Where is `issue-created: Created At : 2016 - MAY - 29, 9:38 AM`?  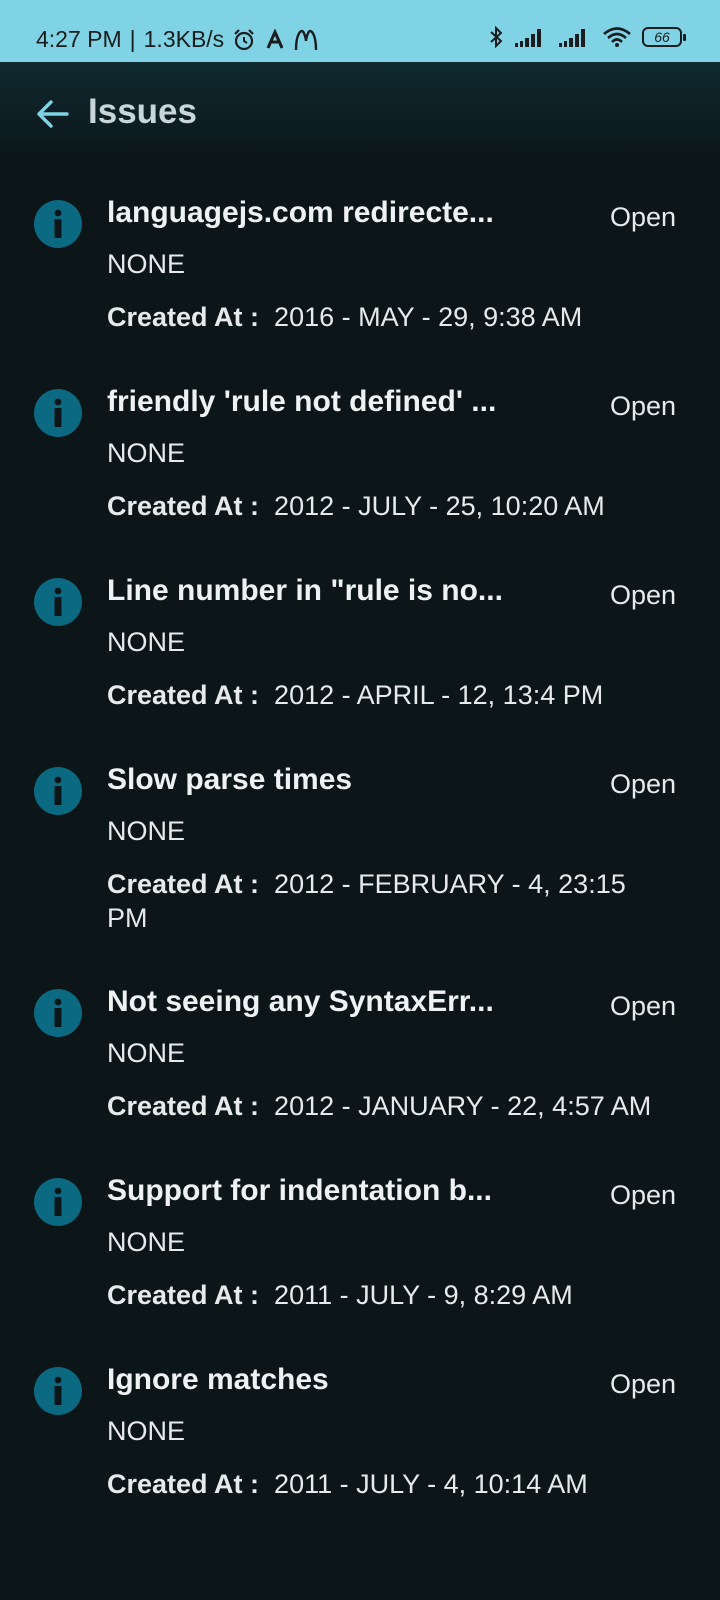
issue-created: Created At : 2016 - MAY - 29, 9:38 AM is located at coordinates (387, 317).